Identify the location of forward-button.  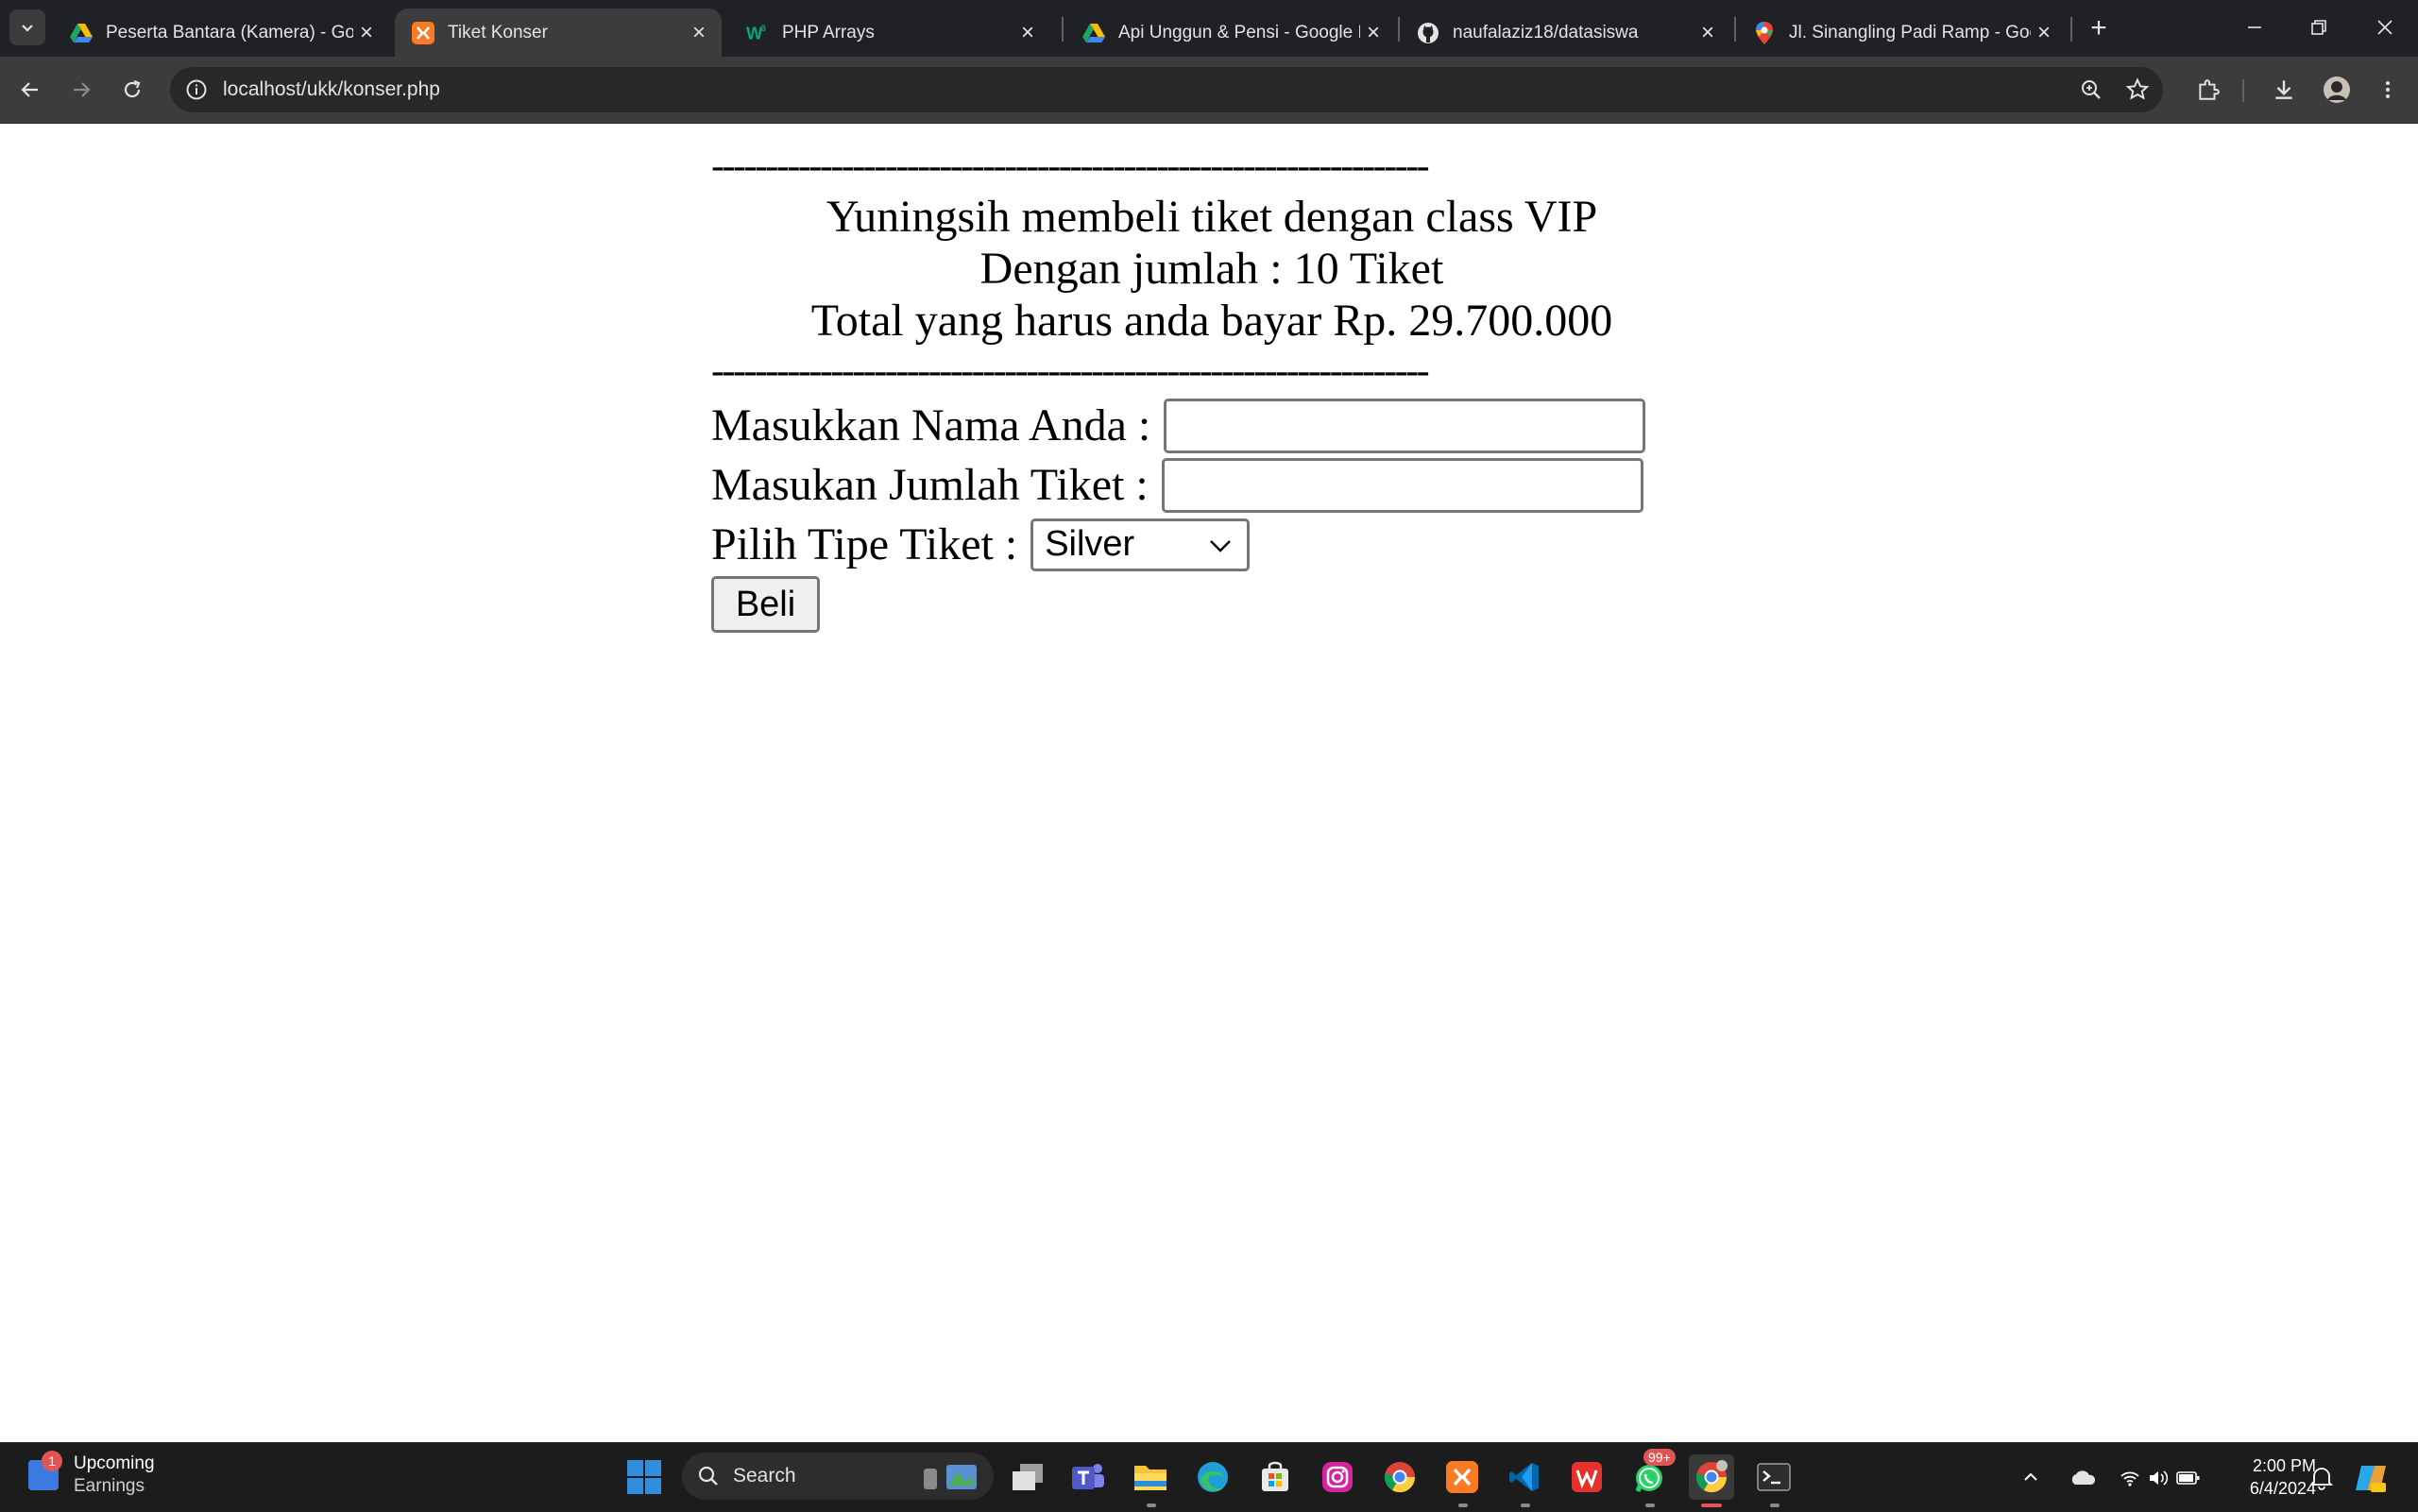
(81, 90).